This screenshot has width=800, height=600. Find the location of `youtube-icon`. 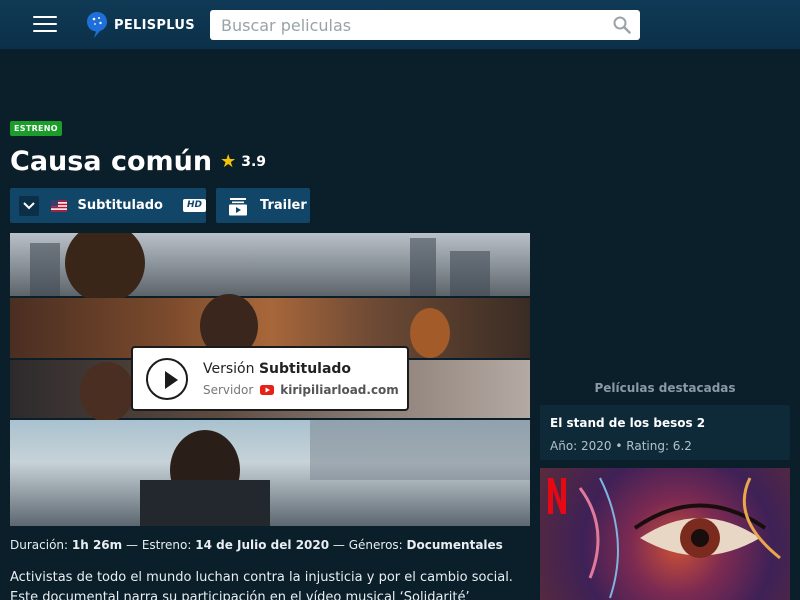

youtube-icon is located at coordinates (267, 390).